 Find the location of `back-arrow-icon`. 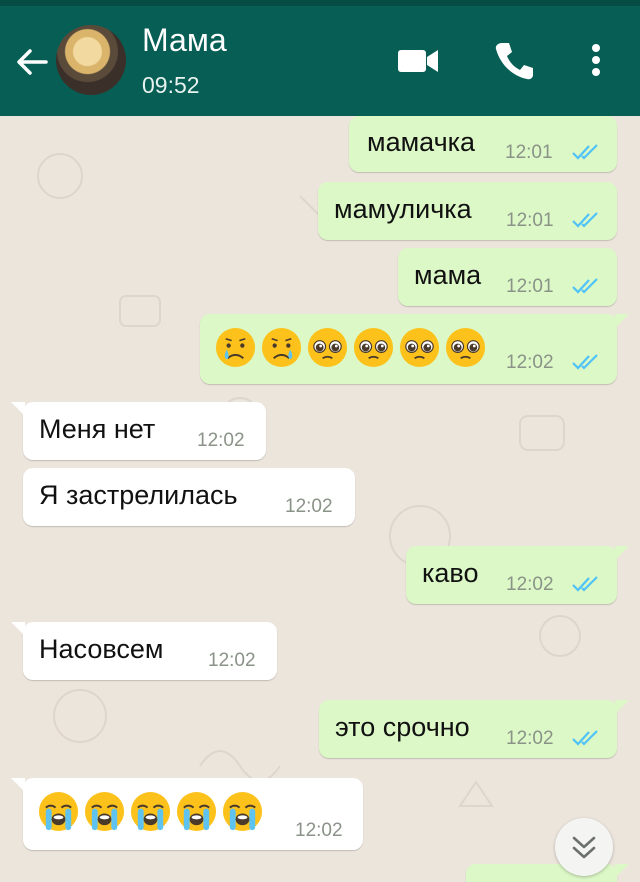

back-arrow-icon is located at coordinates (32, 62).